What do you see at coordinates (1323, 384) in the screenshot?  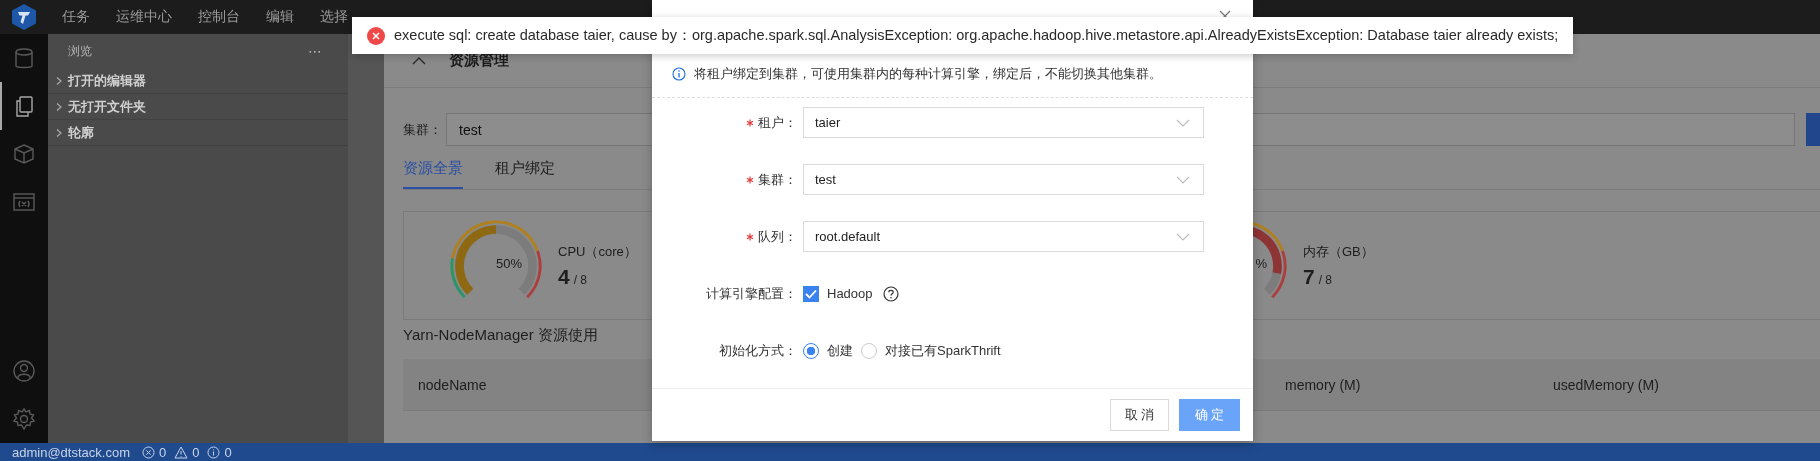 I see `column-header: memory (M)` at bounding box center [1323, 384].